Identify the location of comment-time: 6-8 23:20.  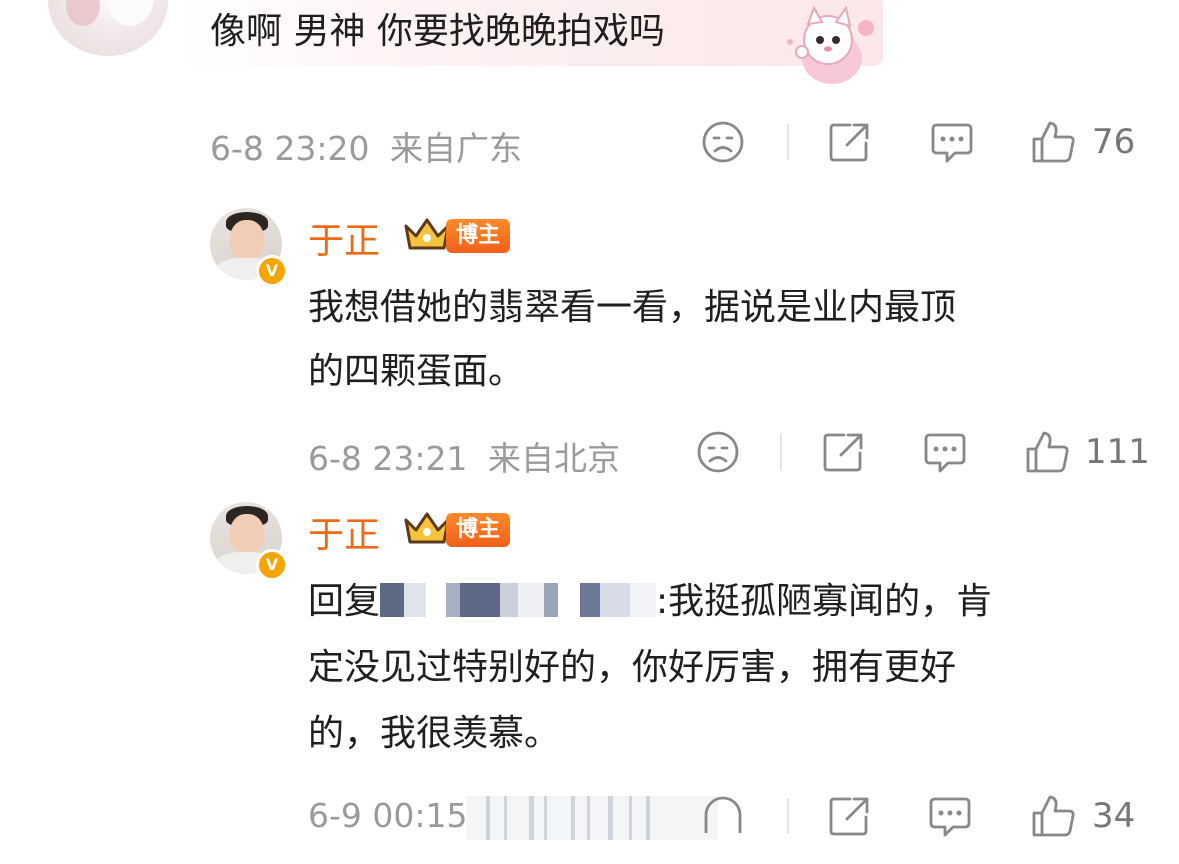
(290, 148).